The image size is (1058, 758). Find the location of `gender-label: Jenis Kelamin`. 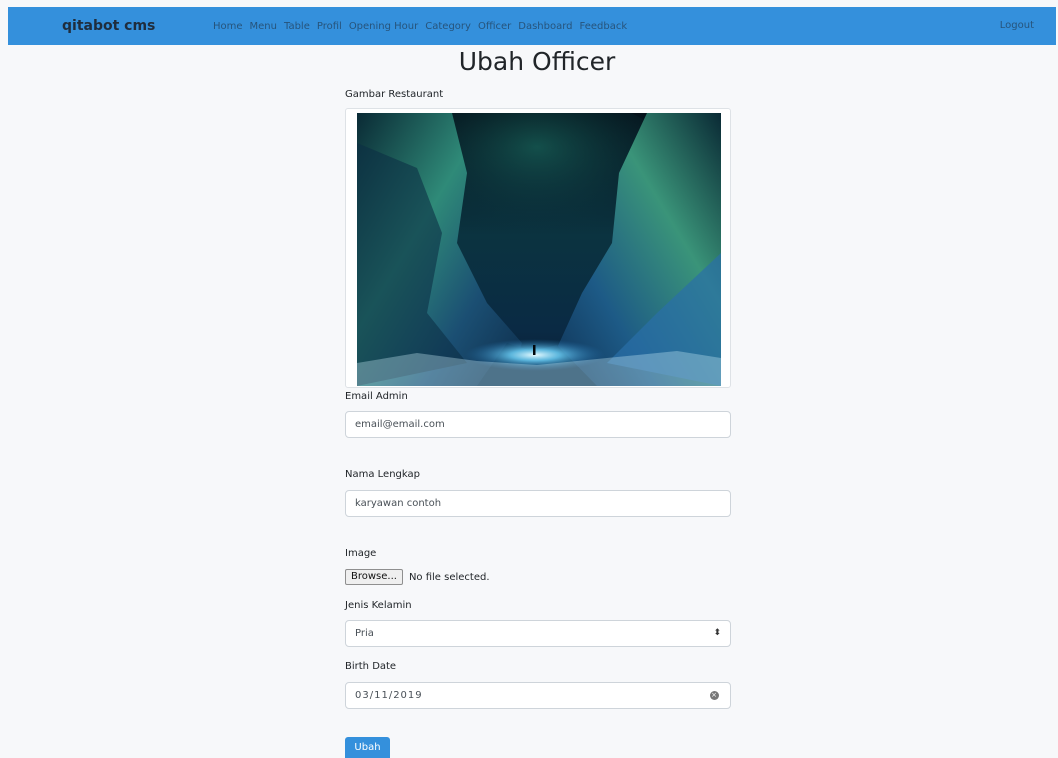

gender-label: Jenis Kelamin is located at coordinates (378, 605).